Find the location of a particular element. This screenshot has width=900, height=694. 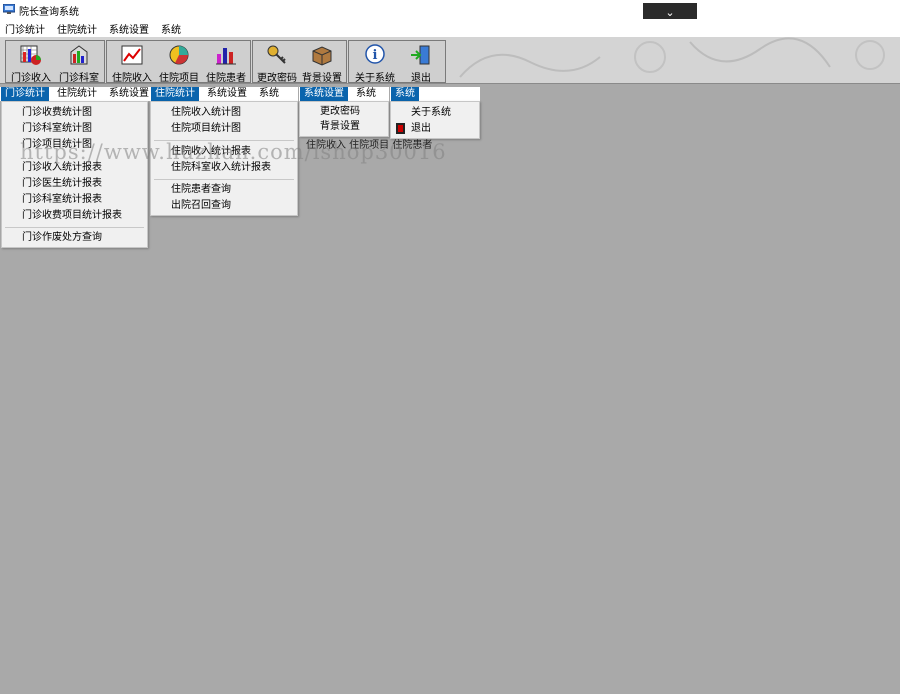

exit-door-icon is located at coordinates (420, 55).